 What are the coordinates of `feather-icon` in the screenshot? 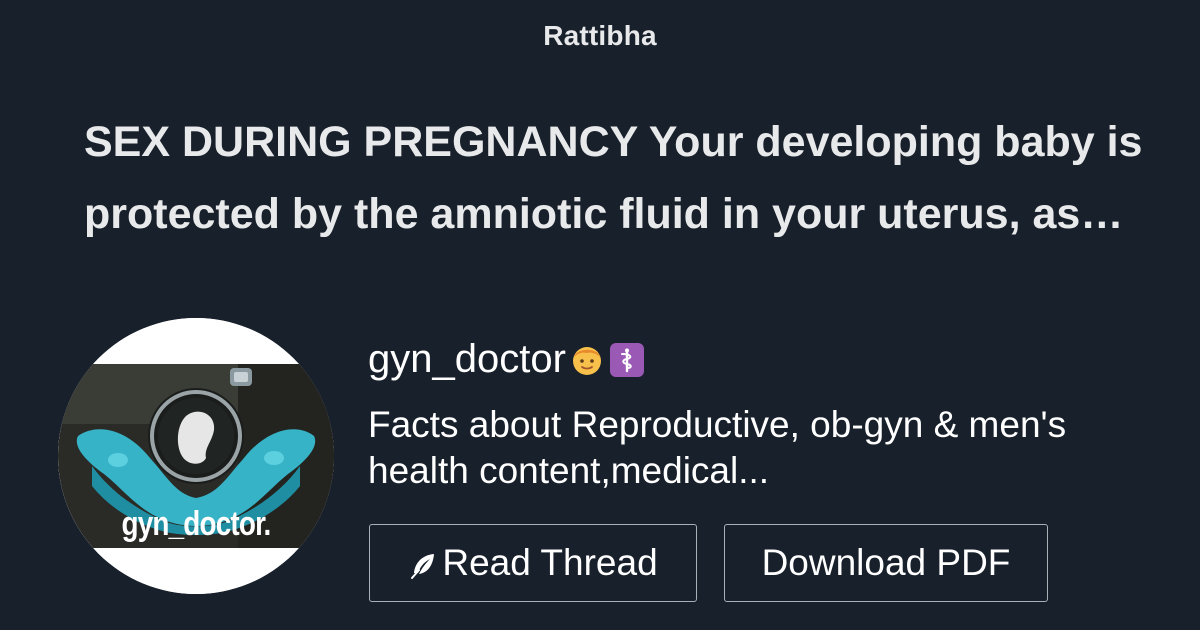 It's located at (423, 566).